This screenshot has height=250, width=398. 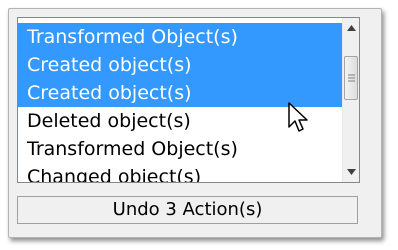 I want to click on grip-icon, so click(x=351, y=77).